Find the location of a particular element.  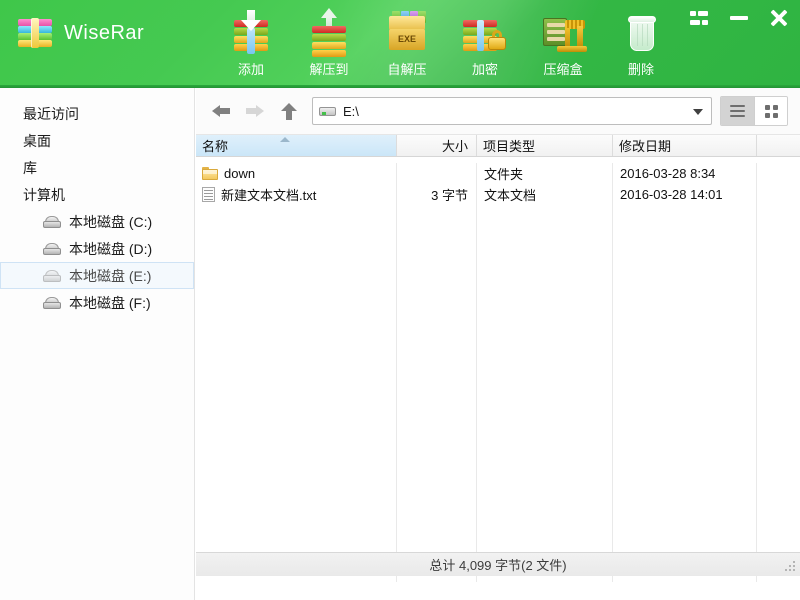

app-title: WiseRar is located at coordinates (104, 32).